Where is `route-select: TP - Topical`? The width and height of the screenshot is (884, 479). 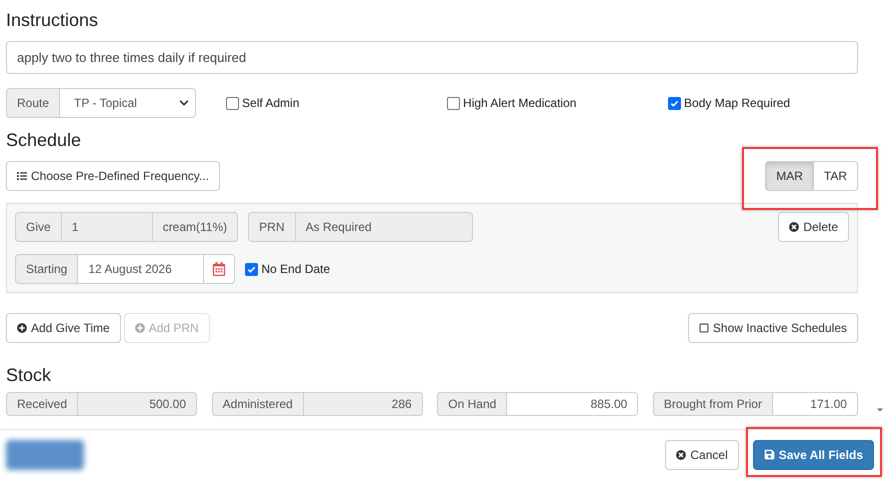
route-select: TP - Topical is located at coordinates (127, 103).